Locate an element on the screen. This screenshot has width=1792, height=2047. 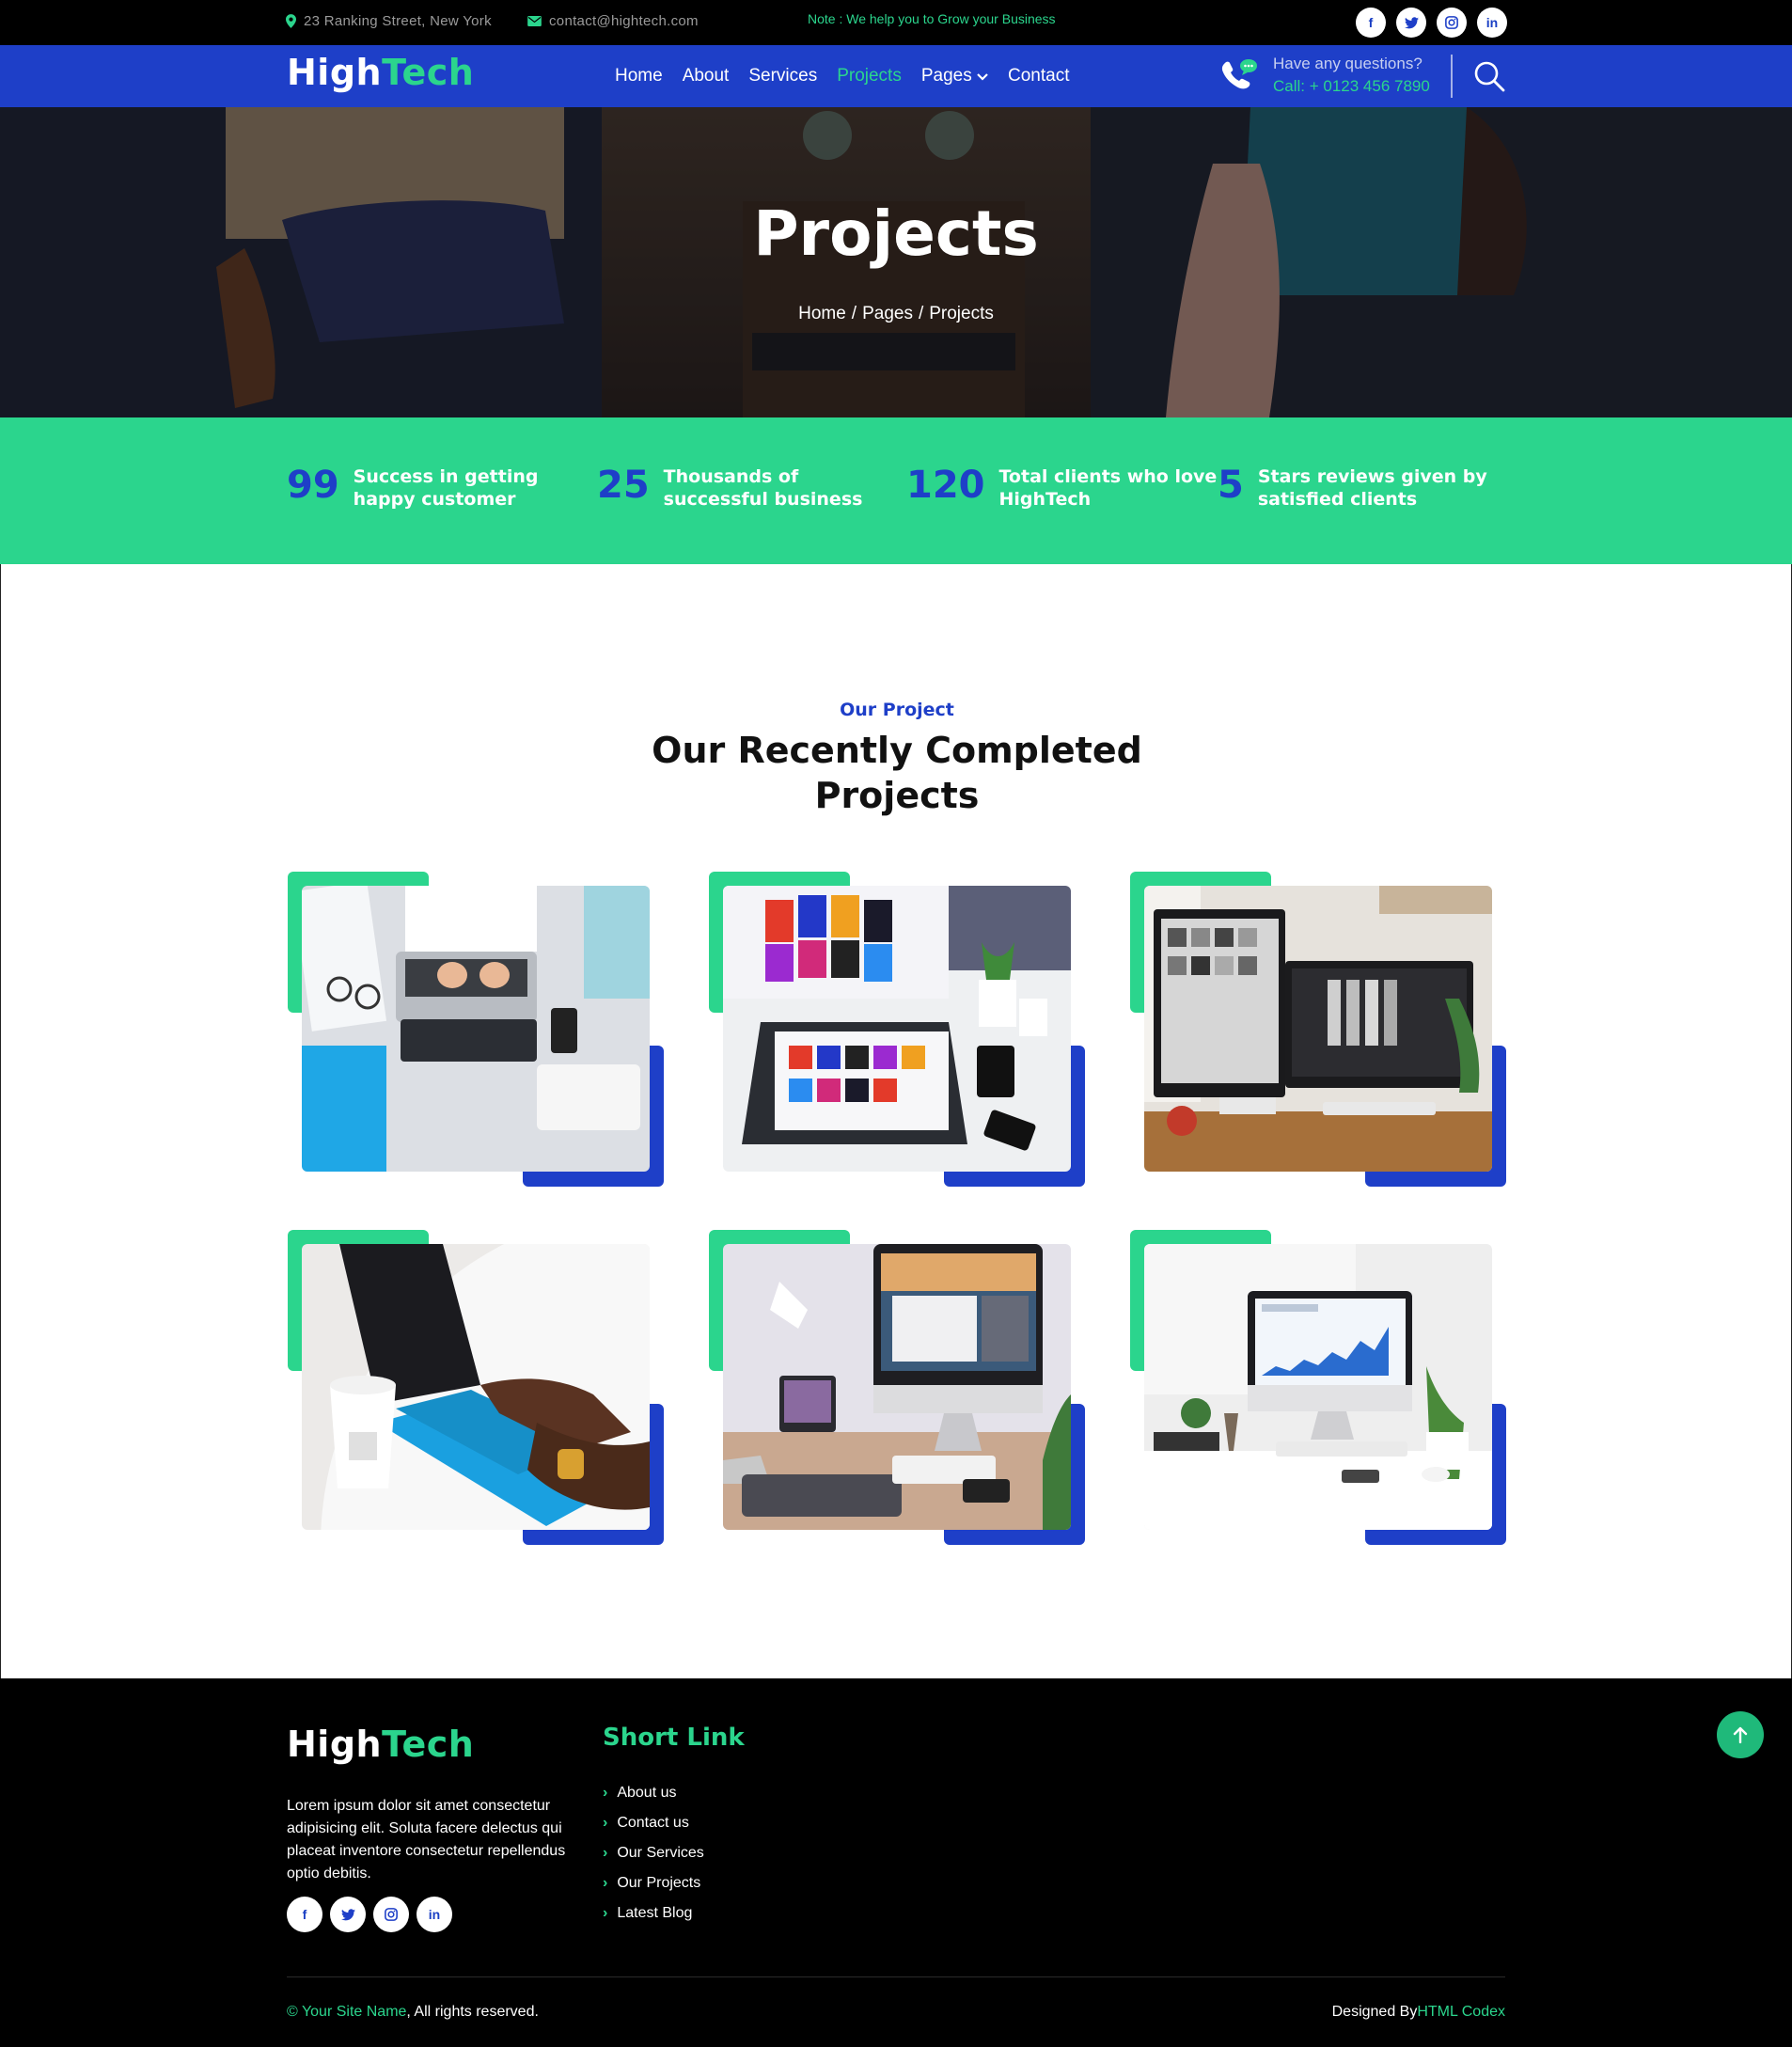
footer-link-contact: › Contact us is located at coordinates (653, 1823).